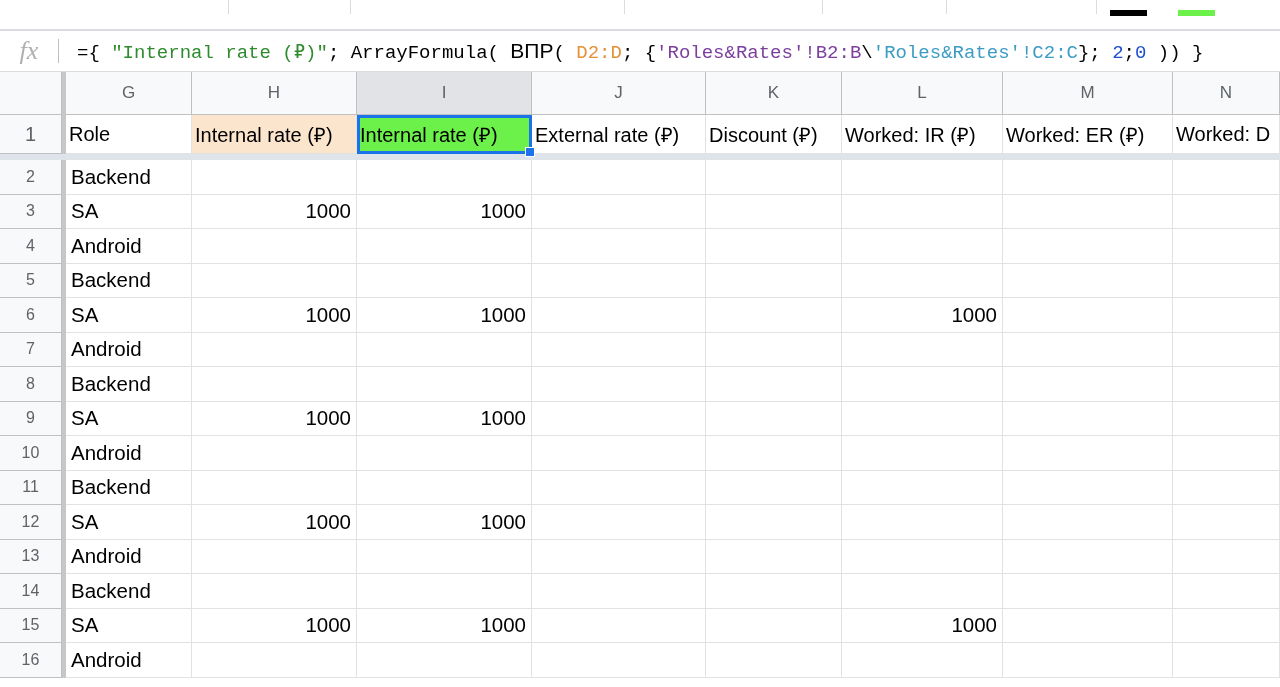 The image size is (1280, 687). Describe the element at coordinates (619, 134) in the screenshot. I see `header-cell: External rate (₽)` at that location.